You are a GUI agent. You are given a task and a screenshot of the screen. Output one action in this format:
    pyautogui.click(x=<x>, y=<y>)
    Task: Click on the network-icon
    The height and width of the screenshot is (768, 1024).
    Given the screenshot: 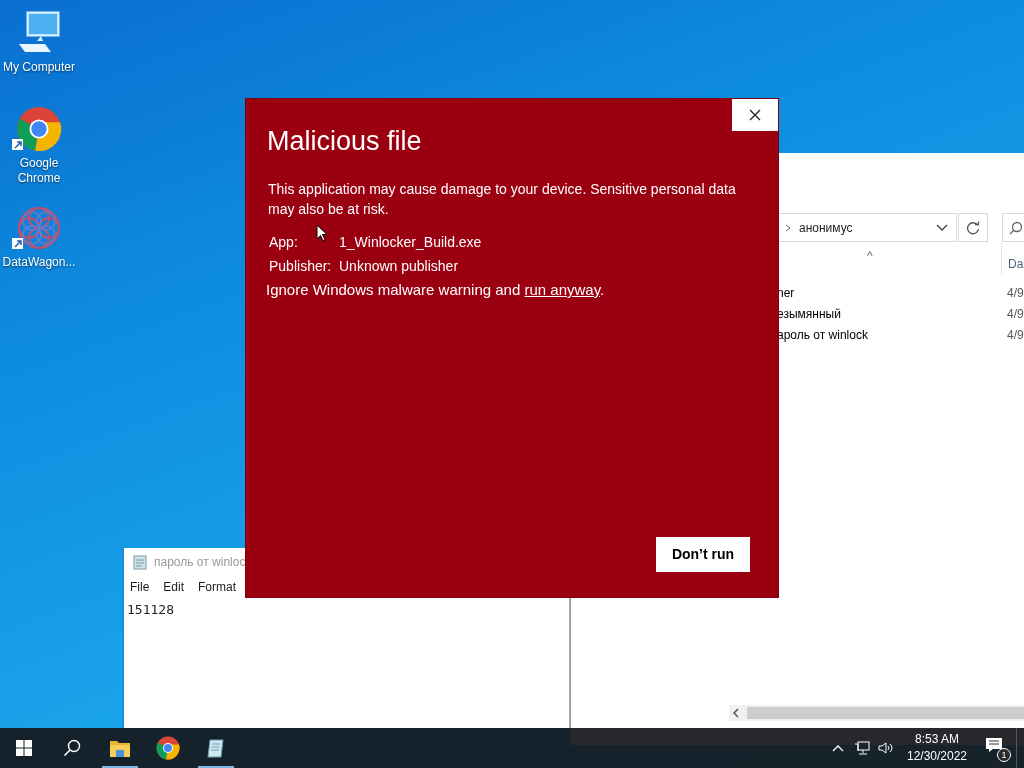 What is the action you would take?
    pyautogui.click(x=862, y=748)
    